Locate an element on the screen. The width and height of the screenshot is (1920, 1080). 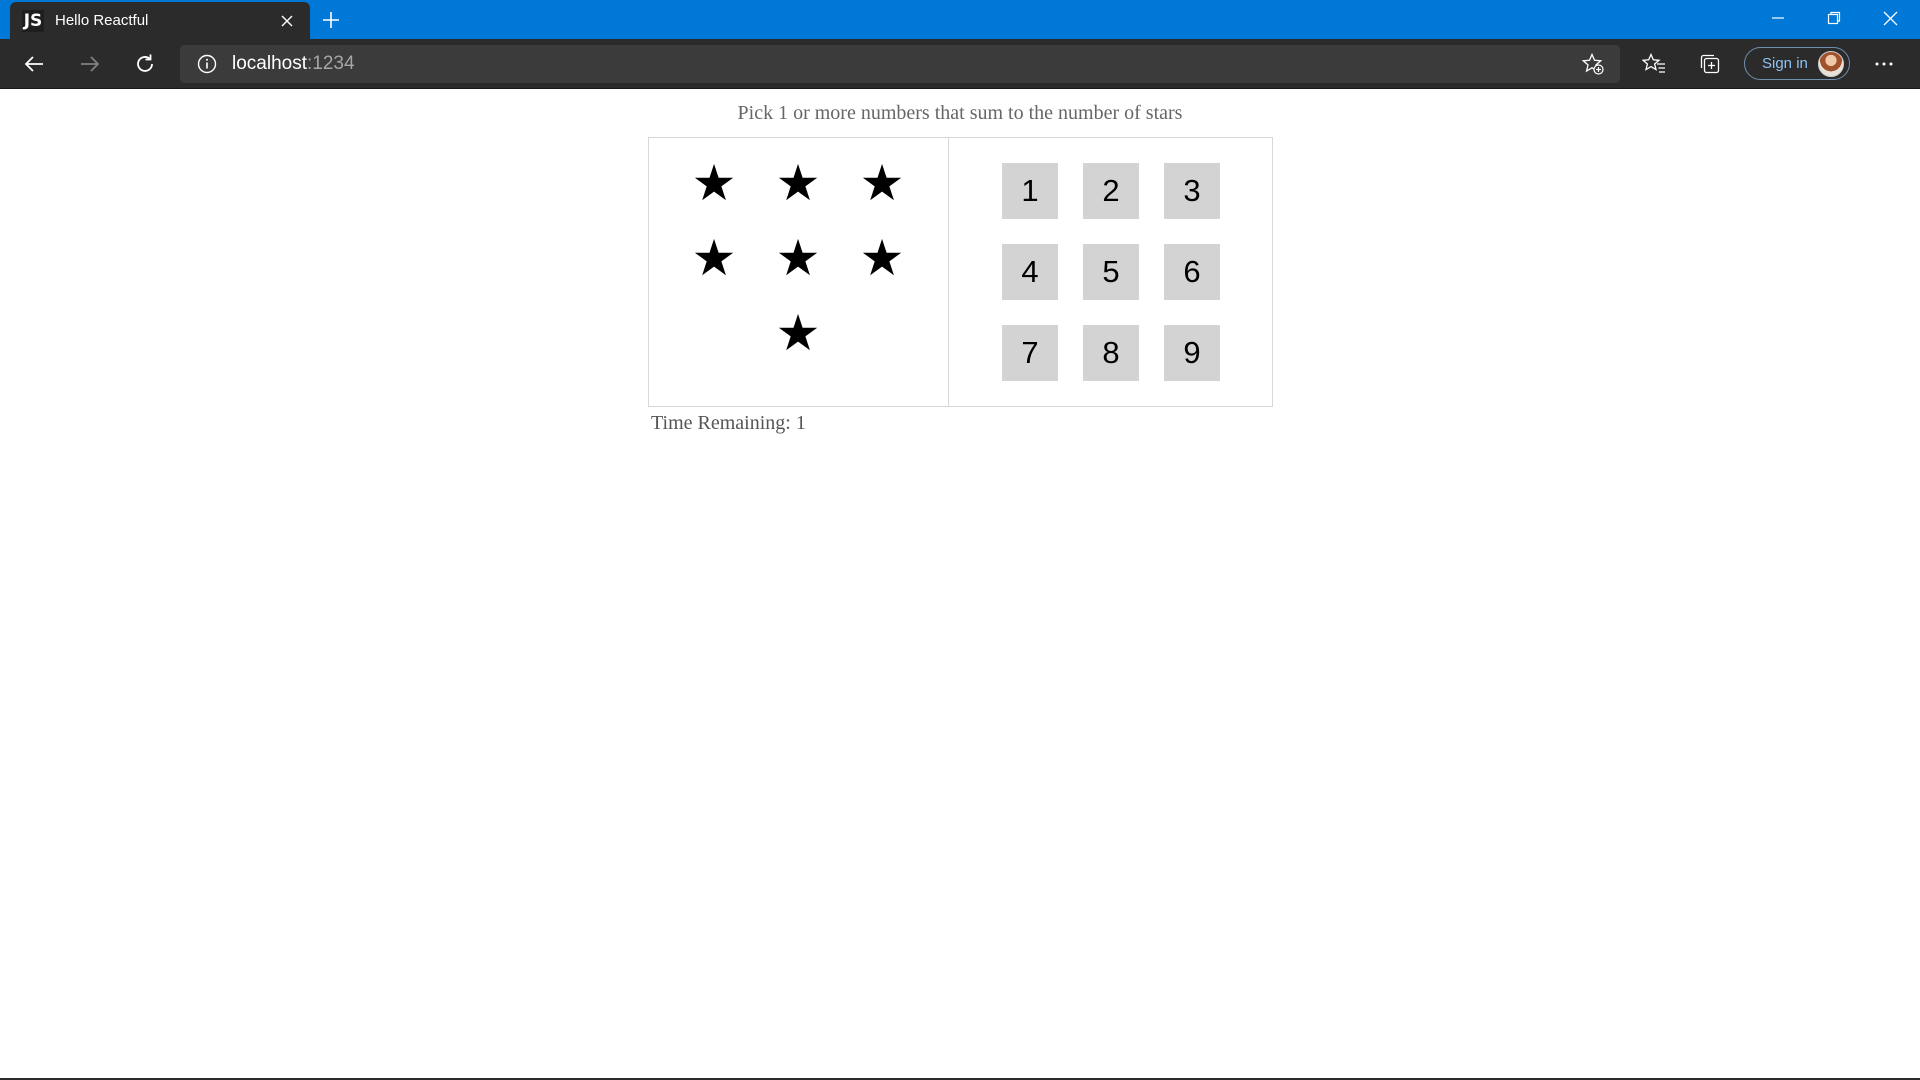
url-text: localhost:1234 is located at coordinates (293, 64).